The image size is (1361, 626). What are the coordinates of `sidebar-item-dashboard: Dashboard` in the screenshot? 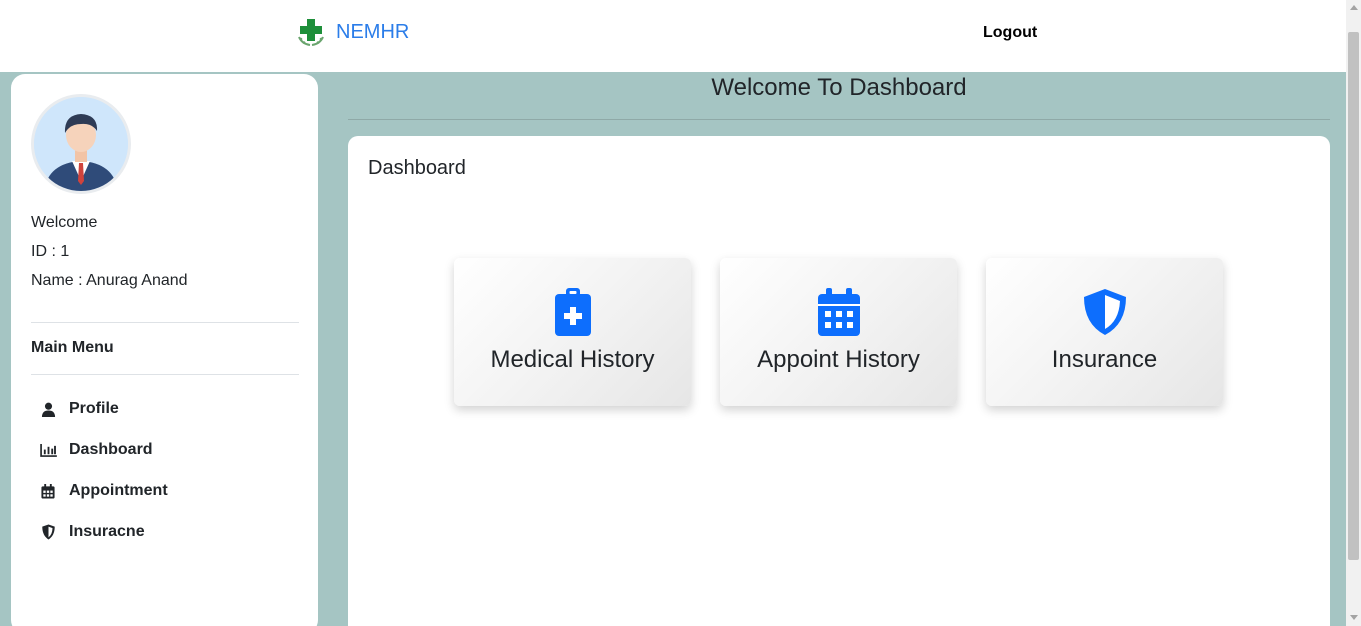 It's located at (96, 450).